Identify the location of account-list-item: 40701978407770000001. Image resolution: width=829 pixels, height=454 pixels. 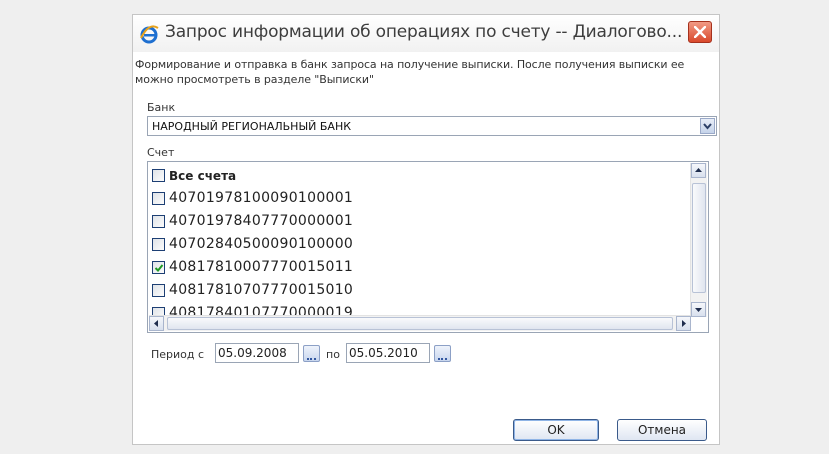
(412, 222).